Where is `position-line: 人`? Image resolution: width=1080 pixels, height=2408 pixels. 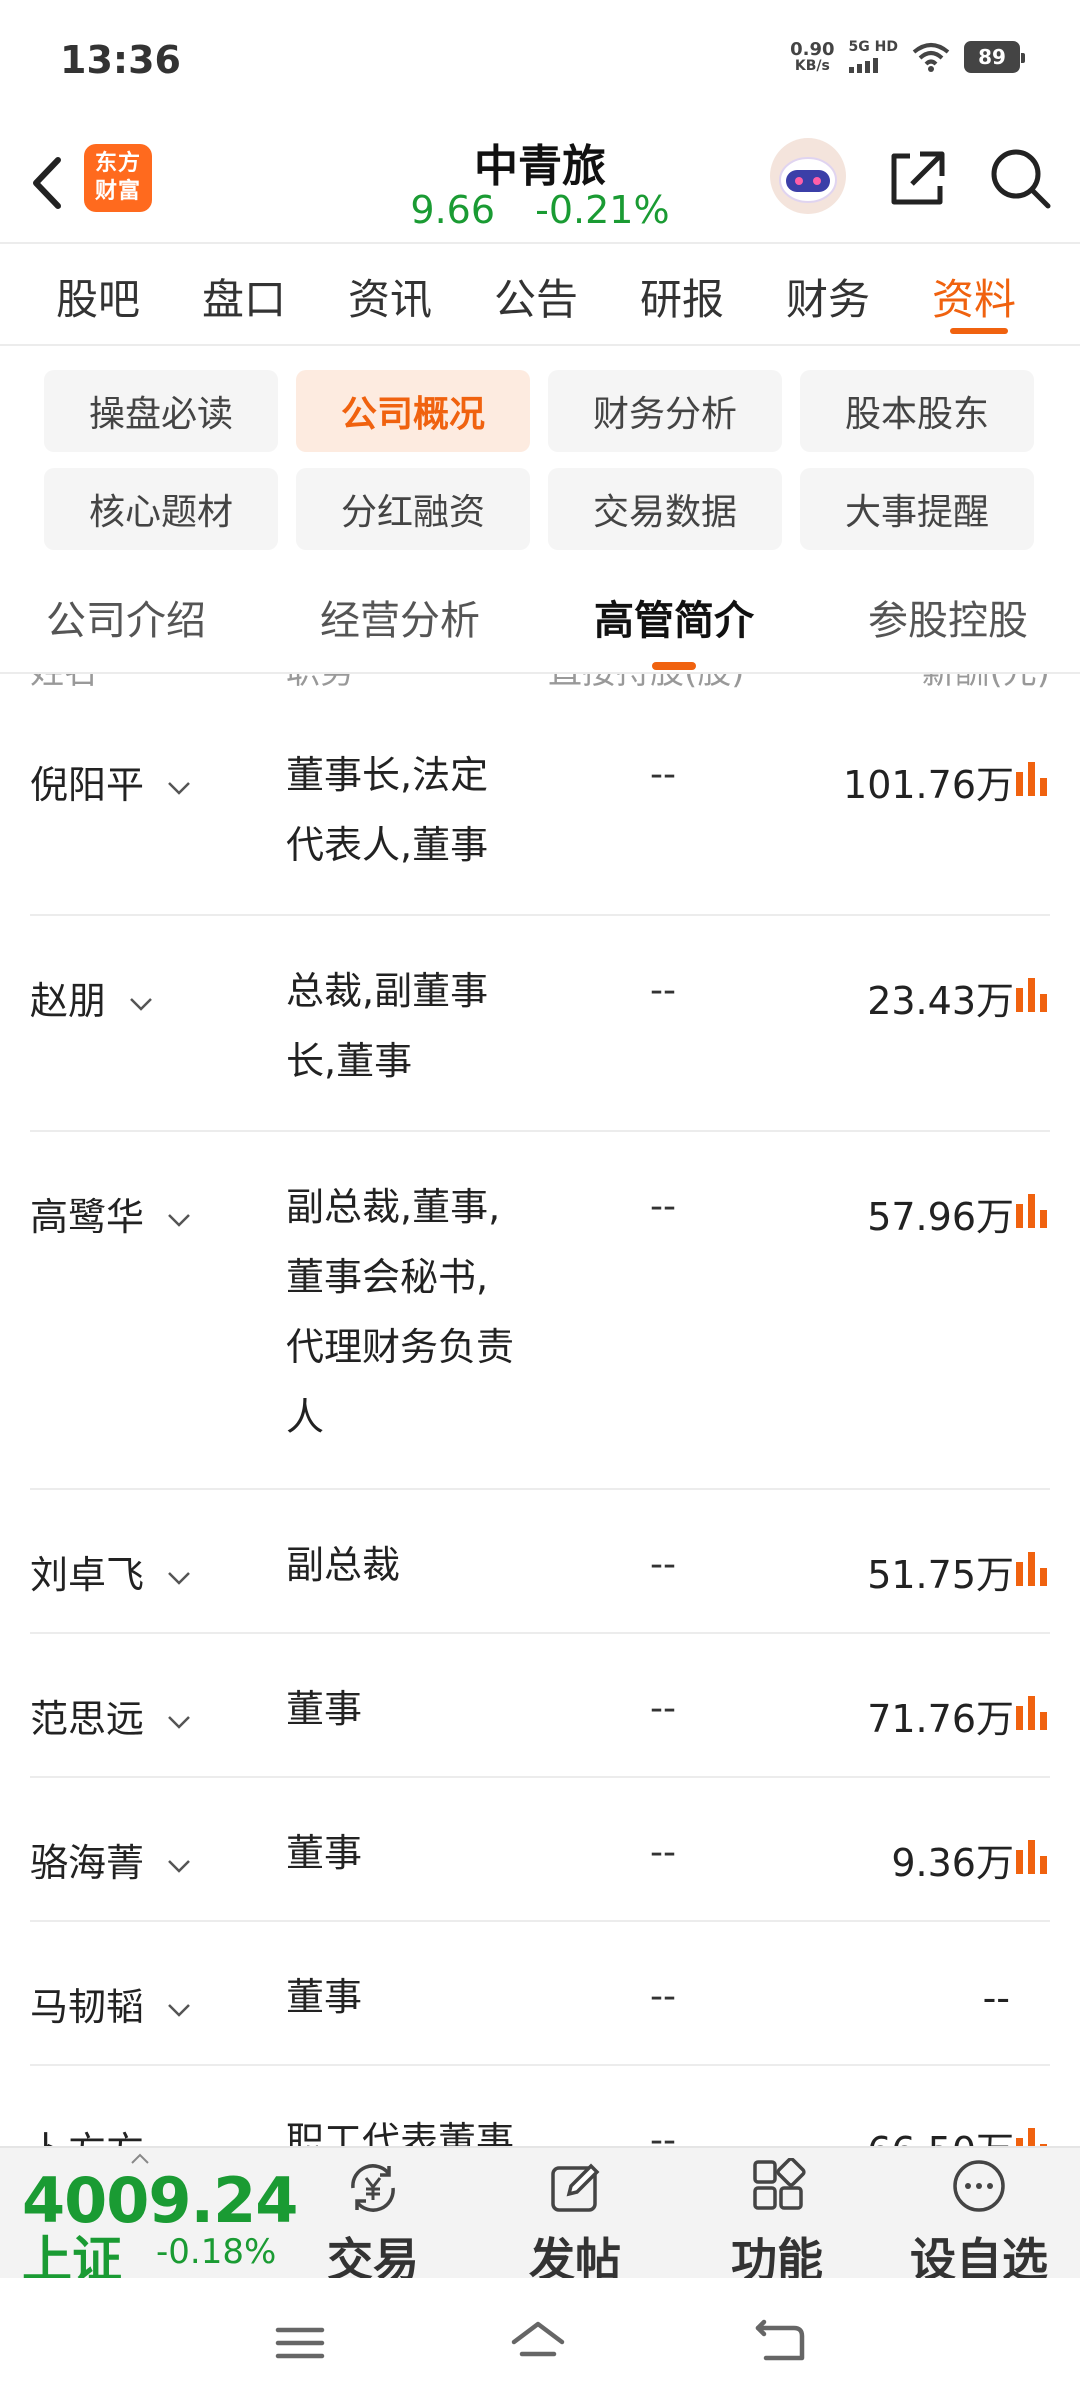 position-line: 人 is located at coordinates (305, 1417).